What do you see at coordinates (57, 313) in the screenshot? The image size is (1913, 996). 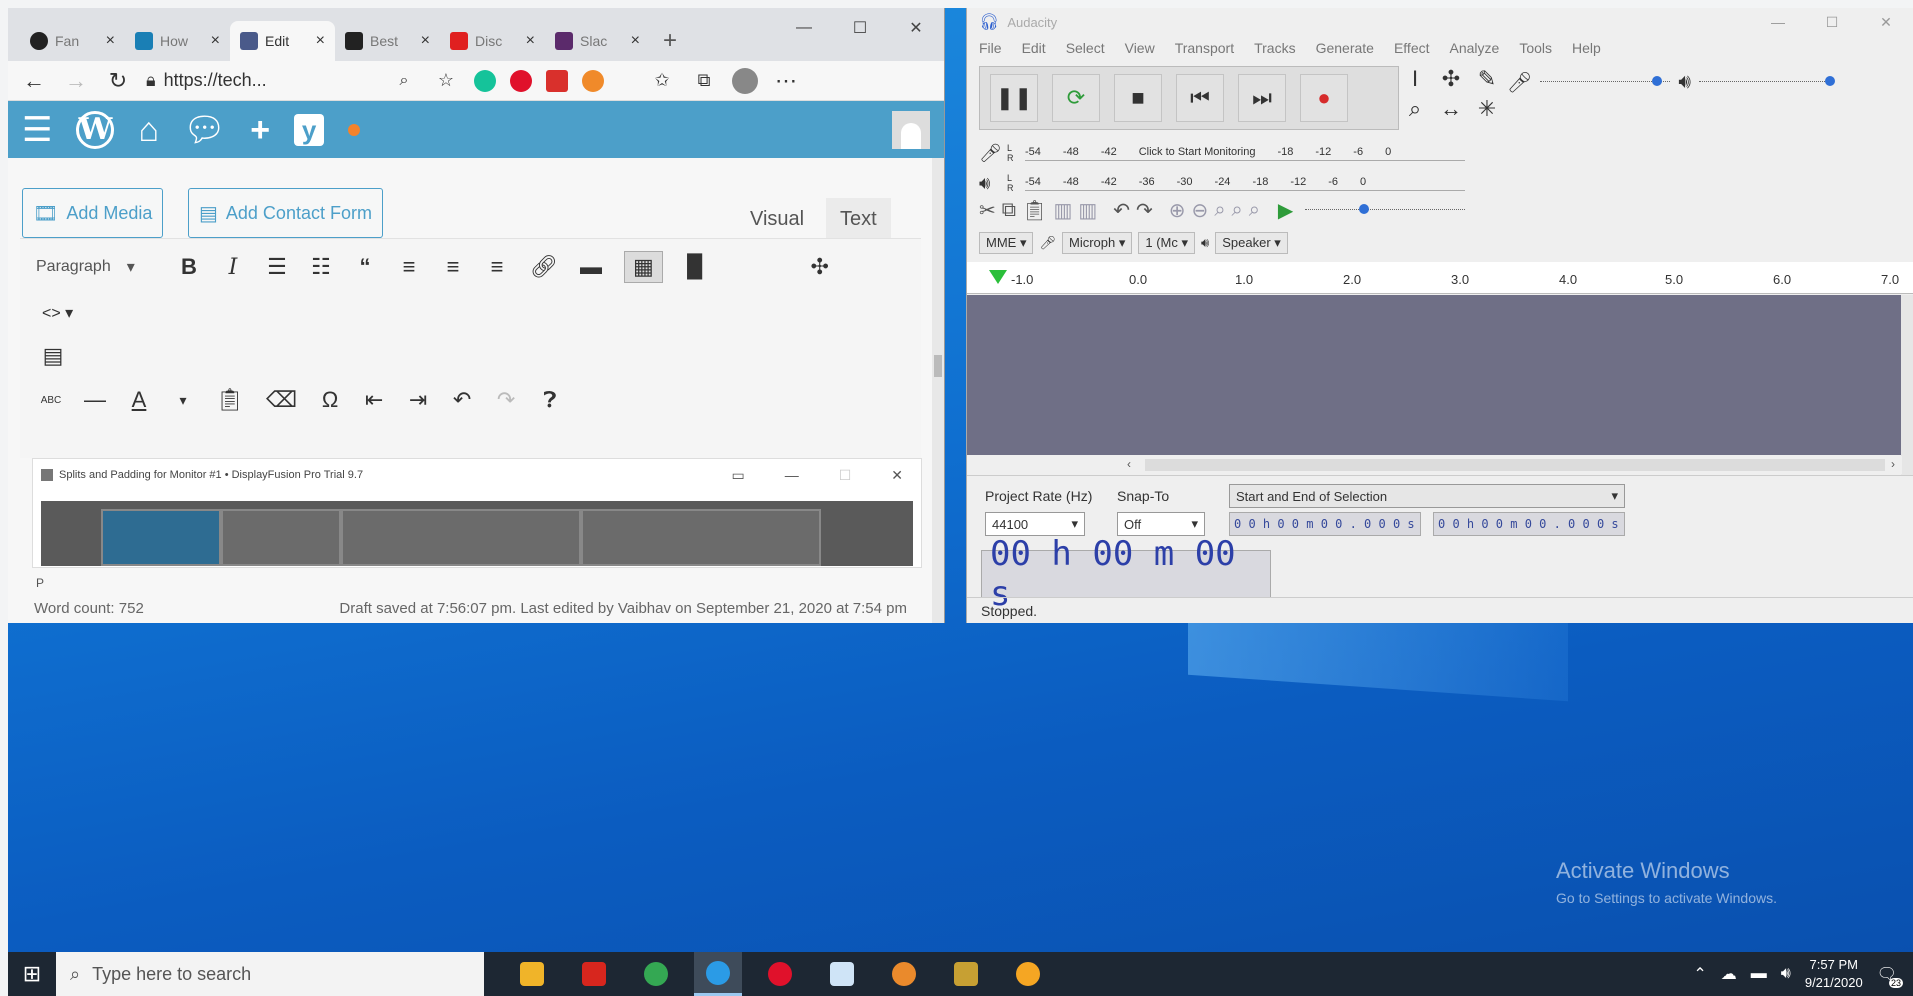 I see `code-icon: <> ▾` at bounding box center [57, 313].